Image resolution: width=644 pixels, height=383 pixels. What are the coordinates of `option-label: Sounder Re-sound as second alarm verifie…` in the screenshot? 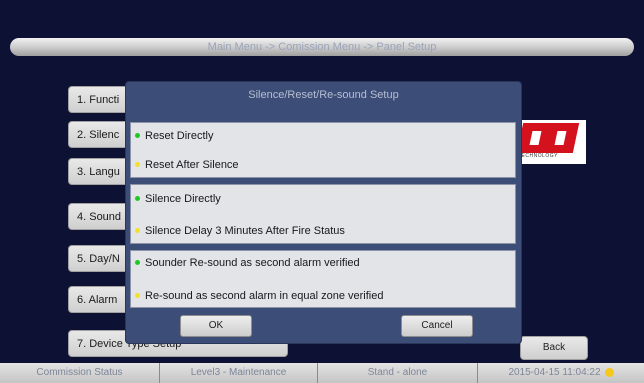 It's located at (252, 263).